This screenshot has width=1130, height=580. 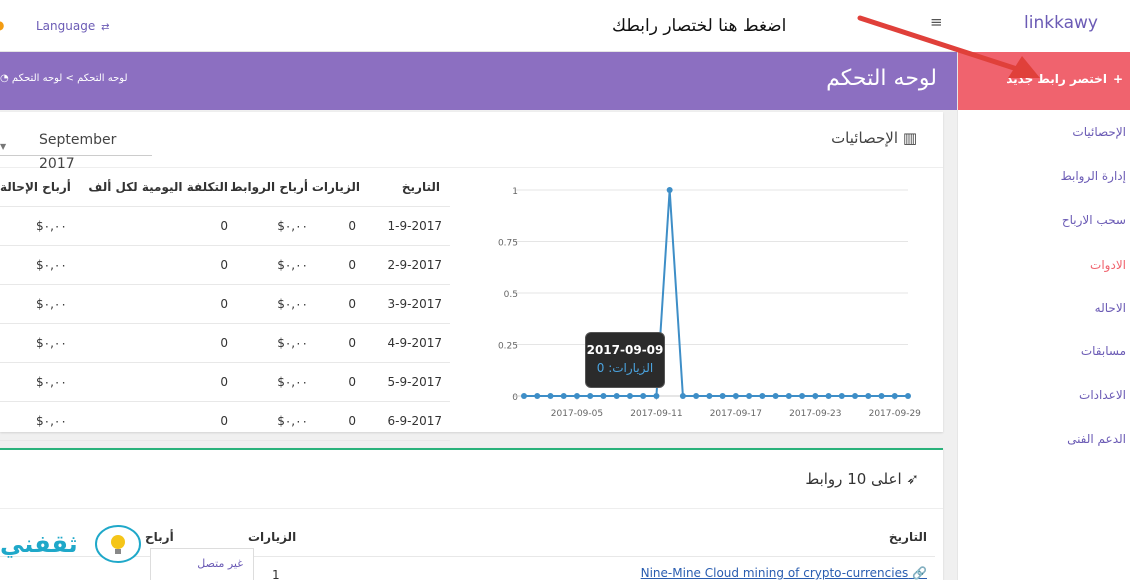 I want to click on menu-toggle-icon: ≡, so click(x=936, y=22).